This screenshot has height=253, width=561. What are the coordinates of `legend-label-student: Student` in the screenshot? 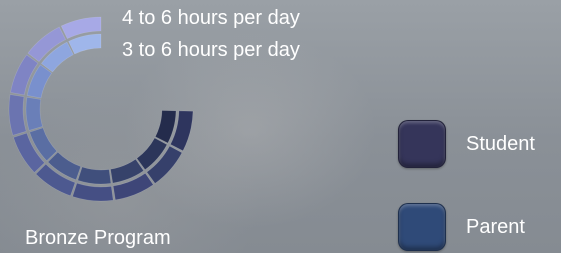 It's located at (500, 144).